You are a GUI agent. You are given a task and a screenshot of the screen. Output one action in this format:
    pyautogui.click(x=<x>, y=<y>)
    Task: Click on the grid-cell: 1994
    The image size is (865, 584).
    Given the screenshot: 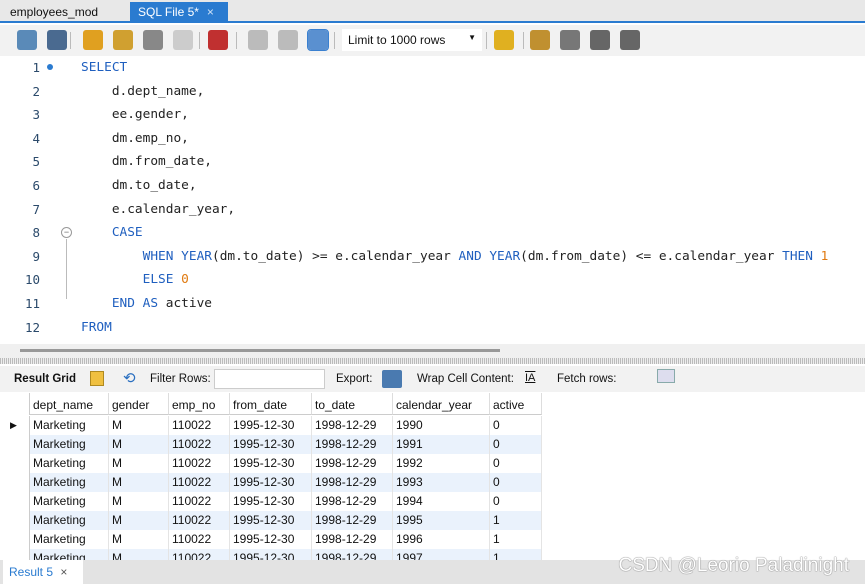 What is the action you would take?
    pyautogui.click(x=441, y=501)
    